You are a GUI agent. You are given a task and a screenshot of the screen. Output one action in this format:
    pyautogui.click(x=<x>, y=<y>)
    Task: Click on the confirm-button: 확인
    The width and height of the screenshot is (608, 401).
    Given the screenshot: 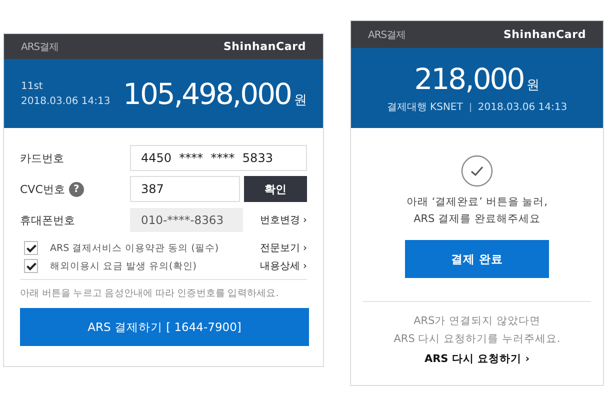 What is the action you would take?
    pyautogui.click(x=275, y=189)
    